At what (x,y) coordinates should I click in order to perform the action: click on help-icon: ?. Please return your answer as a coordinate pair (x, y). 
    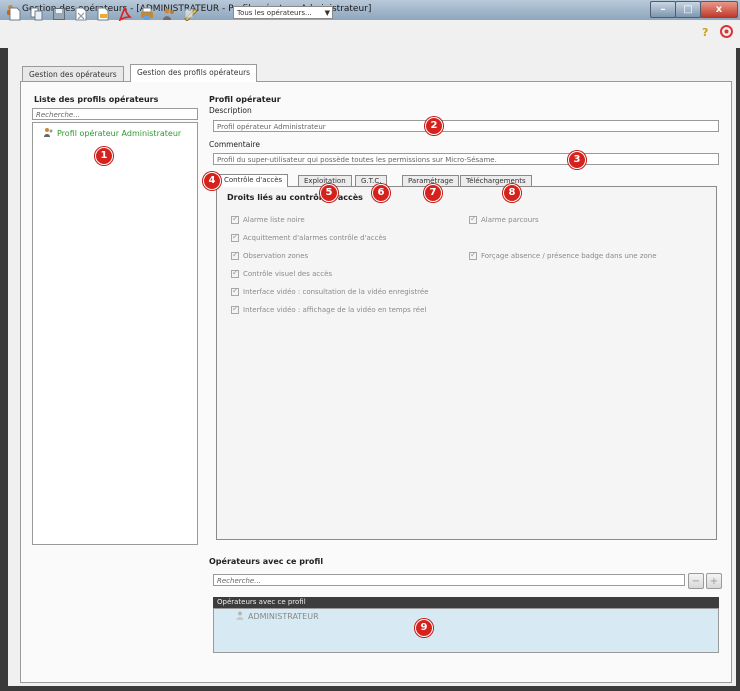
    Looking at the image, I should click on (705, 32).